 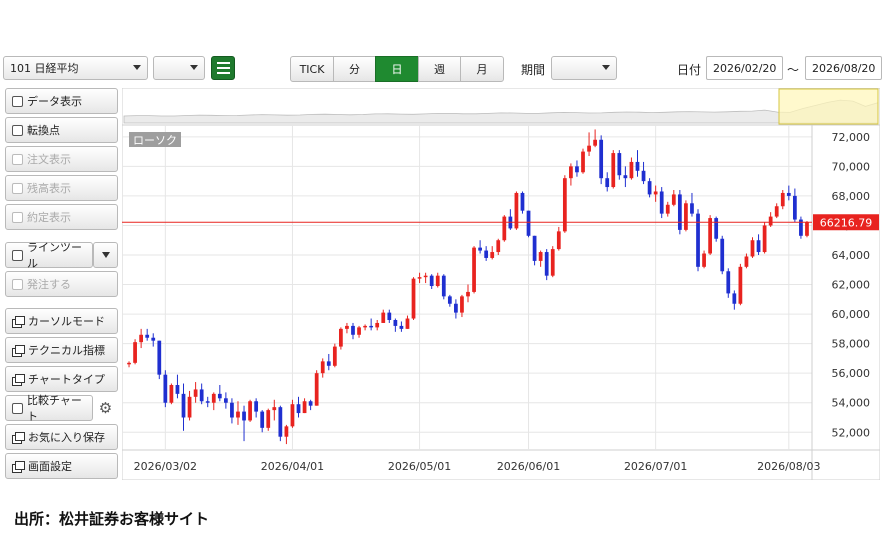 What do you see at coordinates (61, 188) in the screenshot?
I see `sidebar-item-balance-display: 残高表示` at bounding box center [61, 188].